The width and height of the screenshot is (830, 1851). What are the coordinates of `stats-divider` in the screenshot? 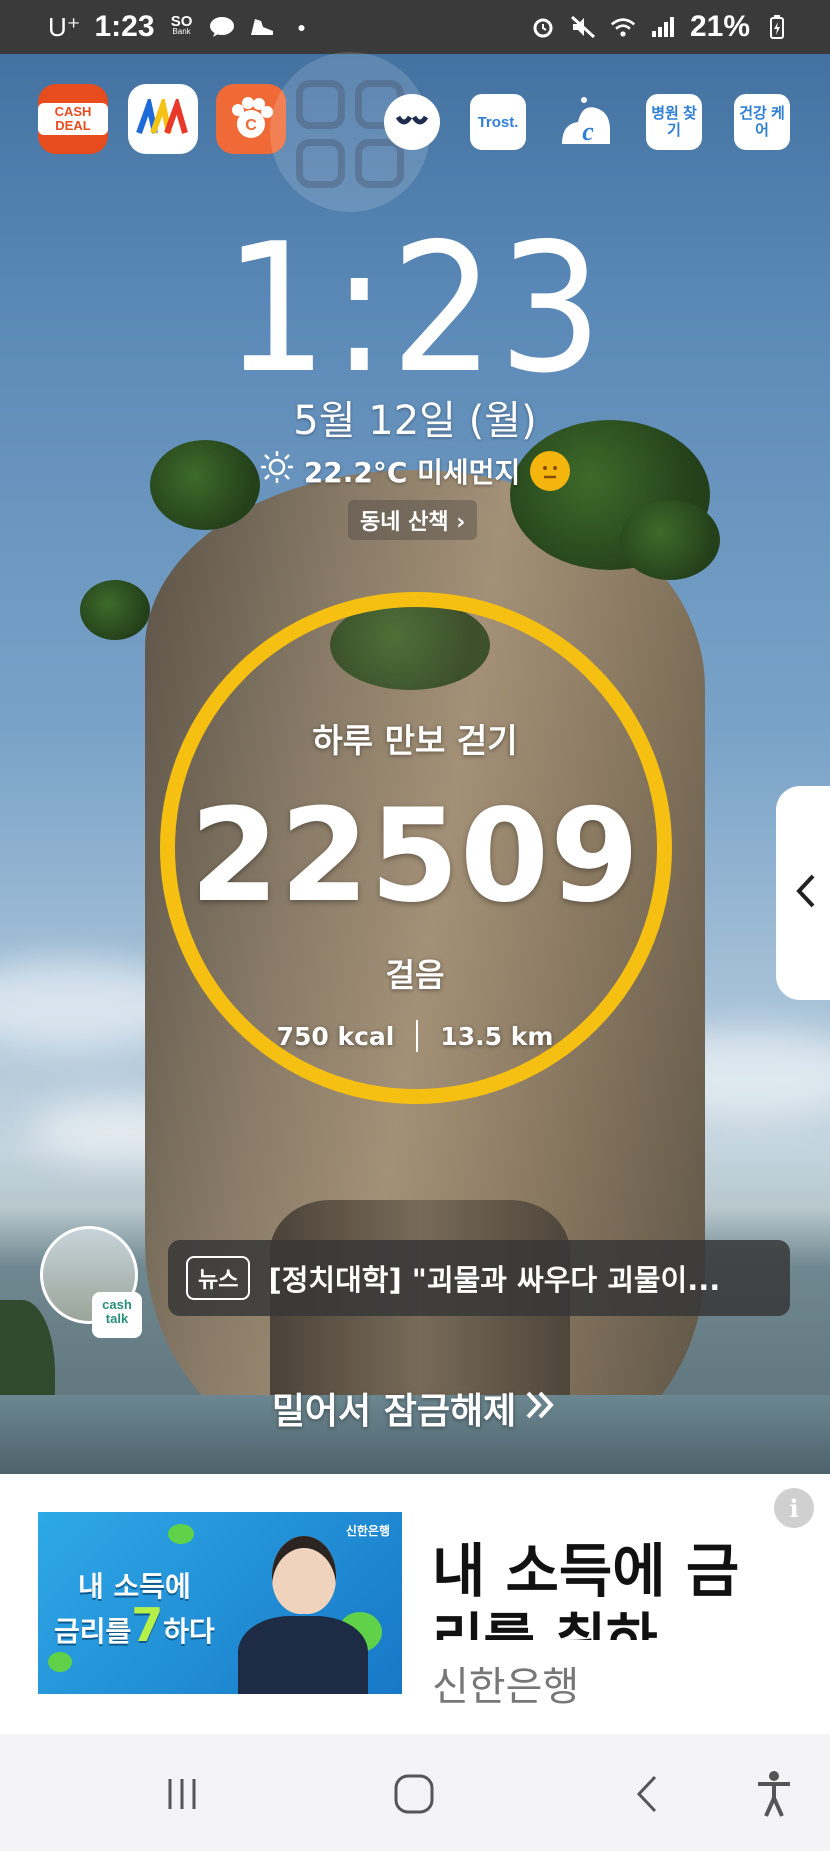 It's located at (417, 1036).